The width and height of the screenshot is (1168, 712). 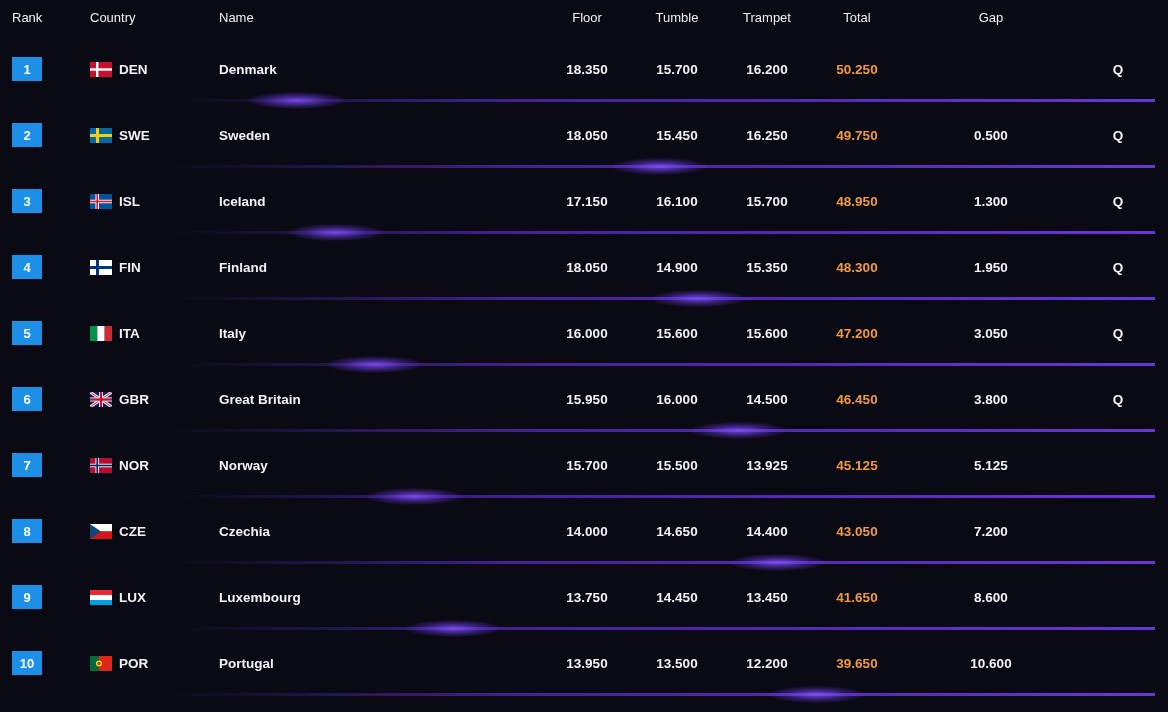 I want to click on rank-badge: 3, so click(x=27, y=201).